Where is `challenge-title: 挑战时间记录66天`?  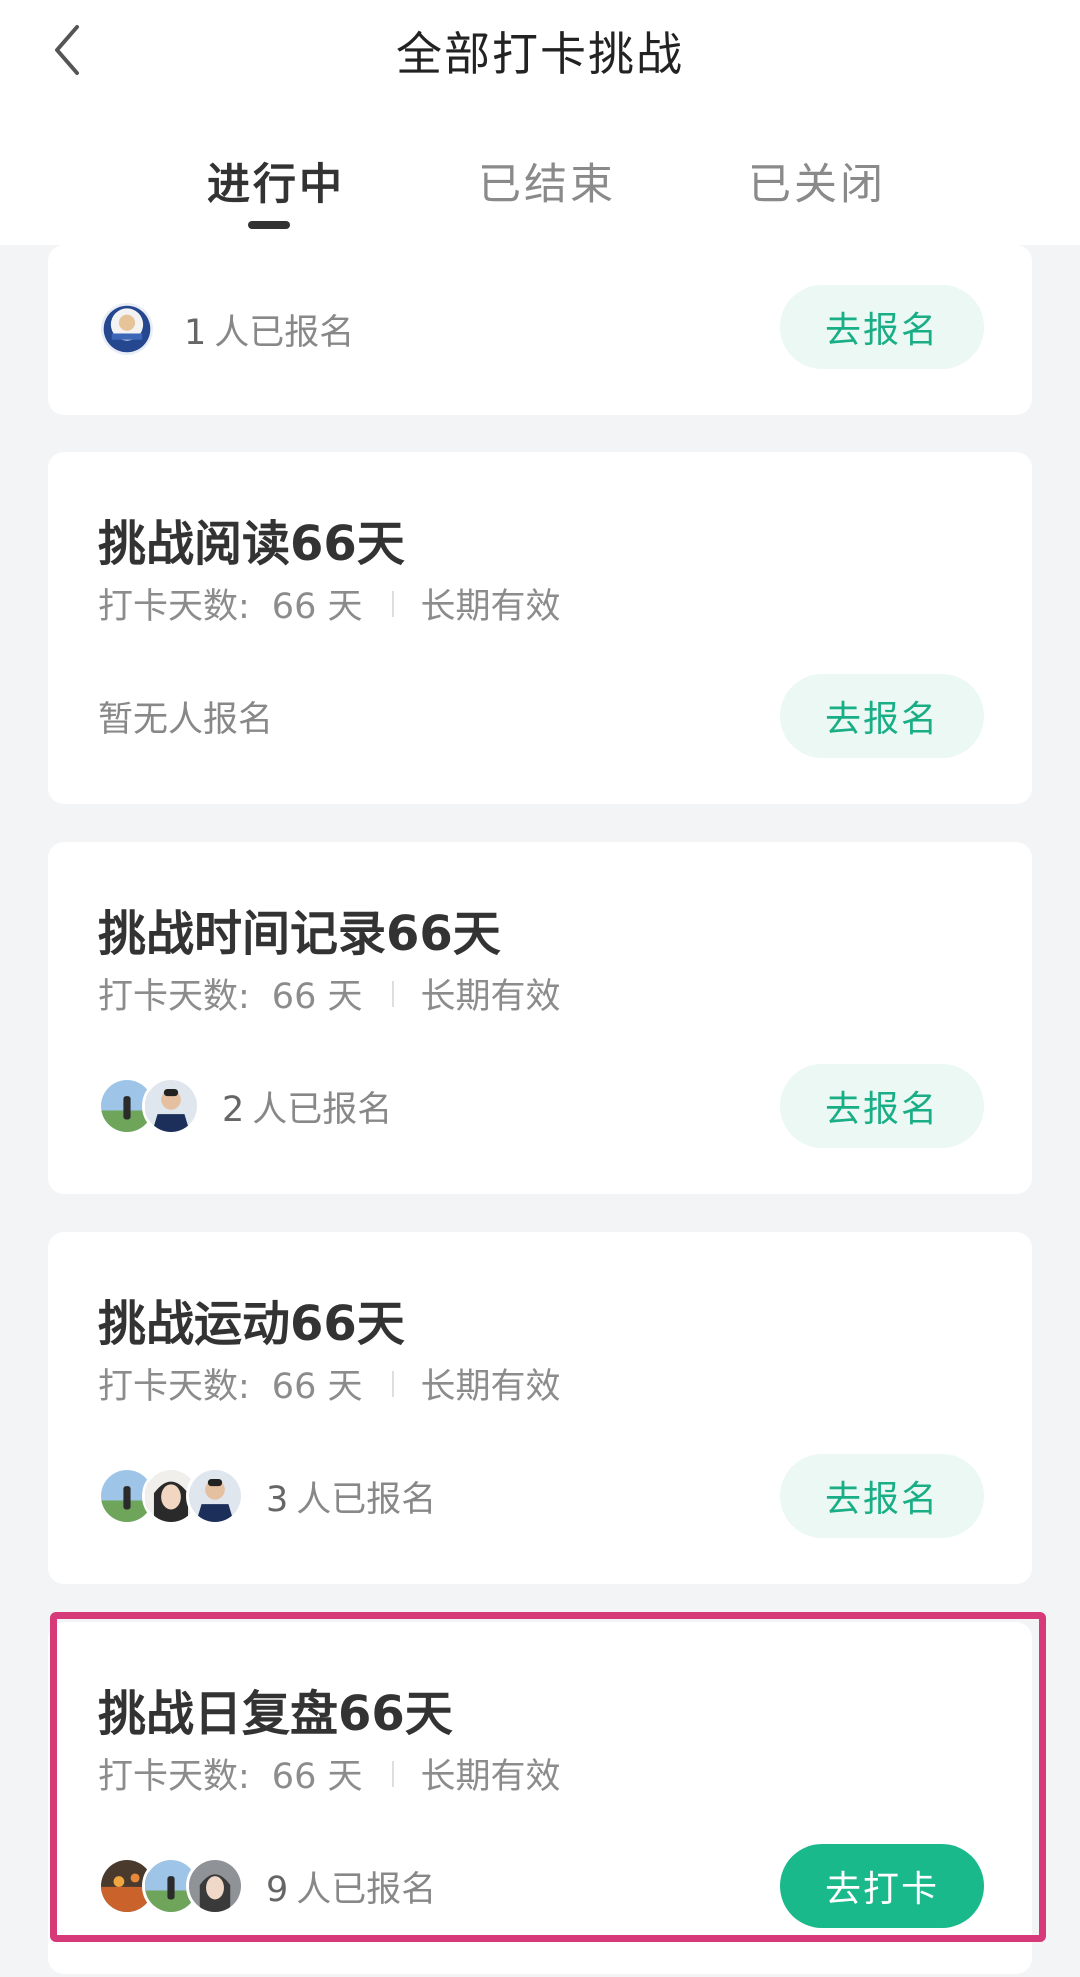 challenge-title: 挑战时间记录66天 is located at coordinates (299, 934).